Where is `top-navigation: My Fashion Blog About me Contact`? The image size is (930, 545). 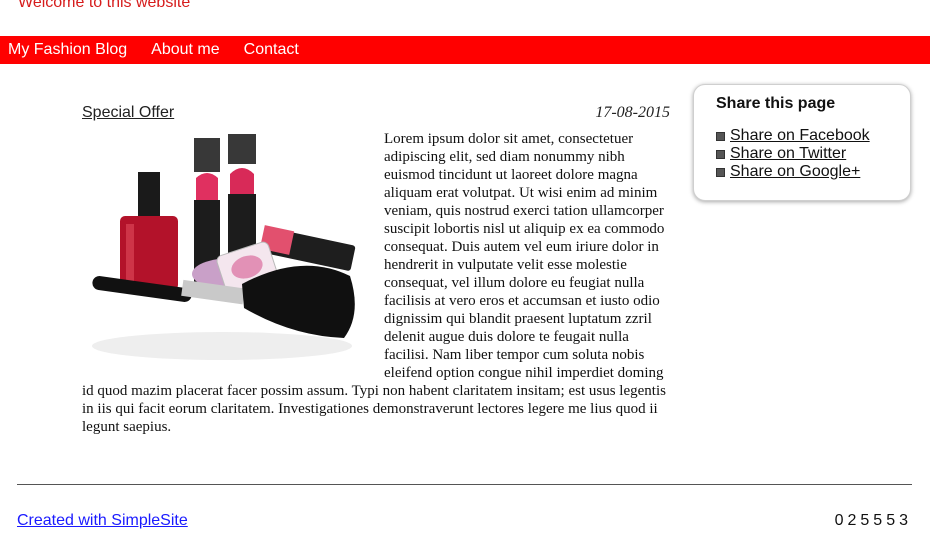
top-navigation: My Fashion Blog About me Contact is located at coordinates (465, 50).